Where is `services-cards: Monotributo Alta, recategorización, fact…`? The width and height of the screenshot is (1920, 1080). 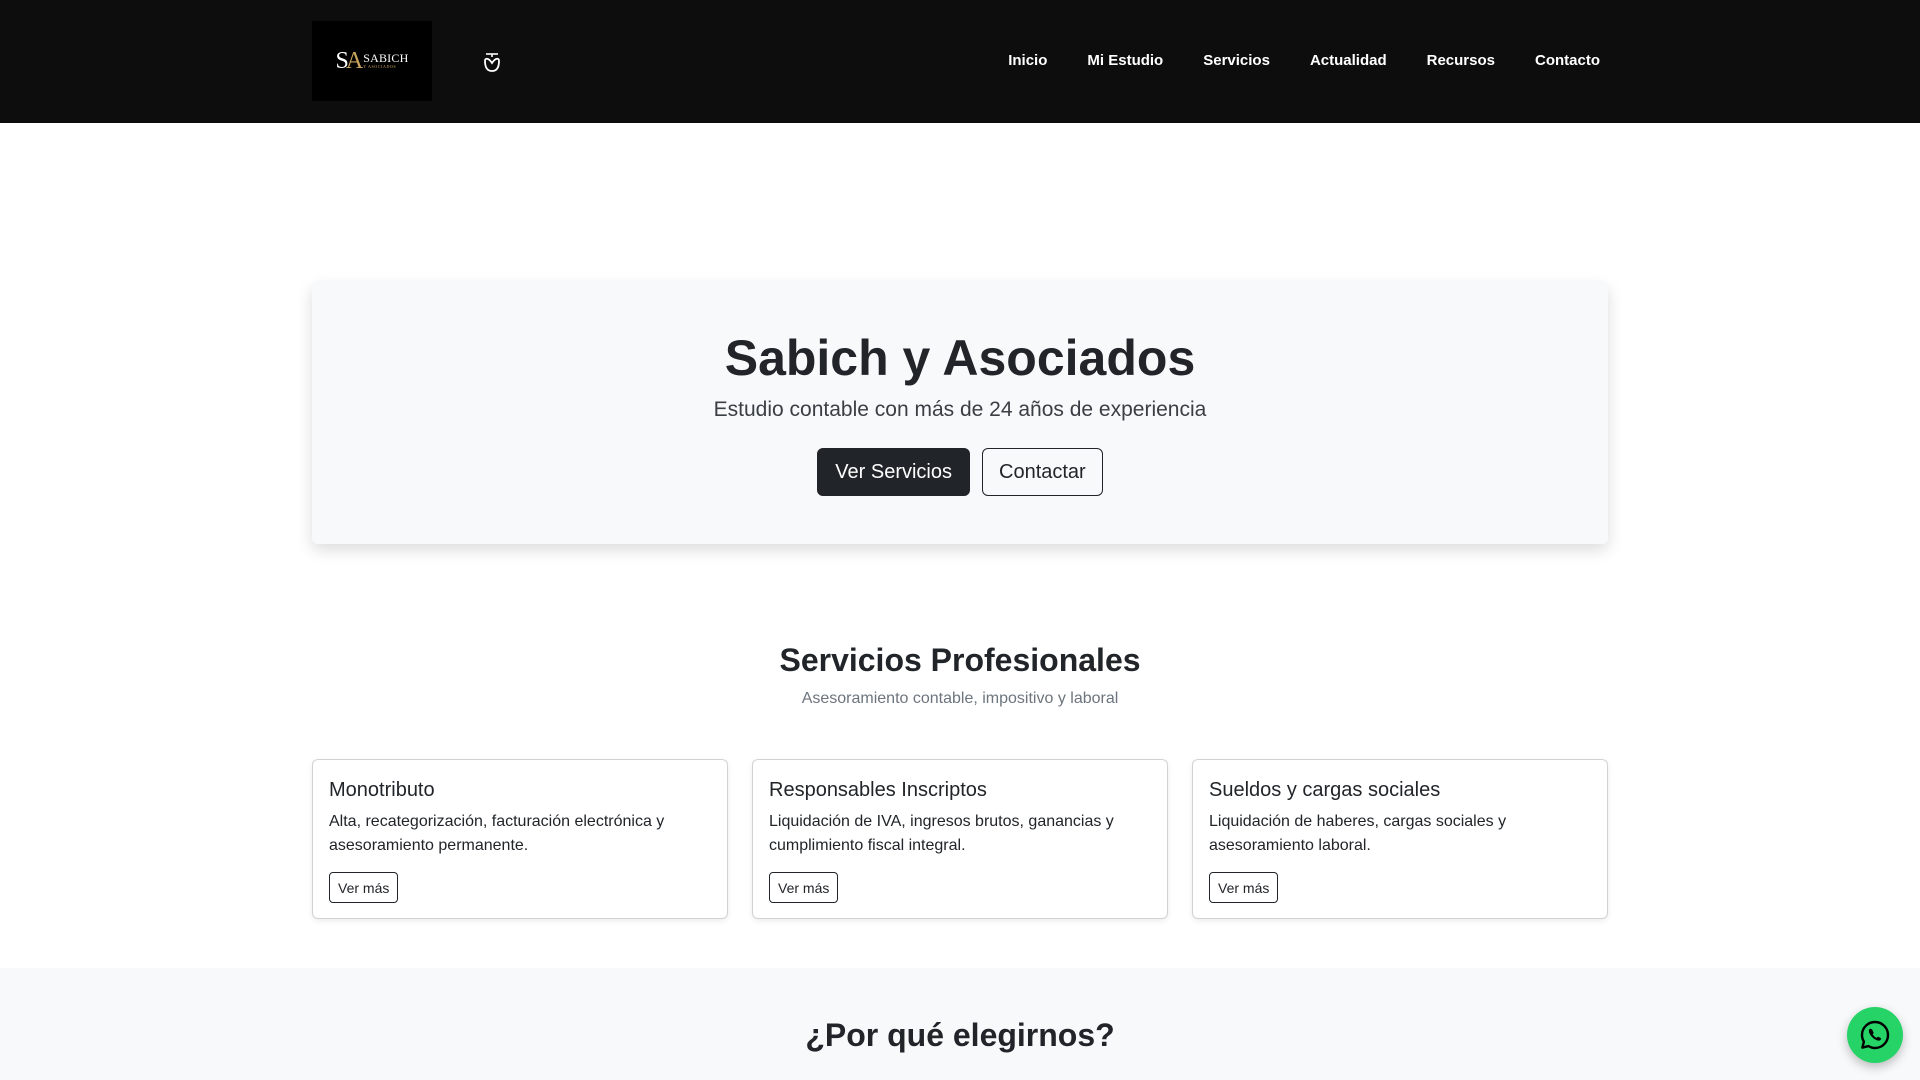
services-cards: Monotributo Alta, recategorización, fact… is located at coordinates (960, 839).